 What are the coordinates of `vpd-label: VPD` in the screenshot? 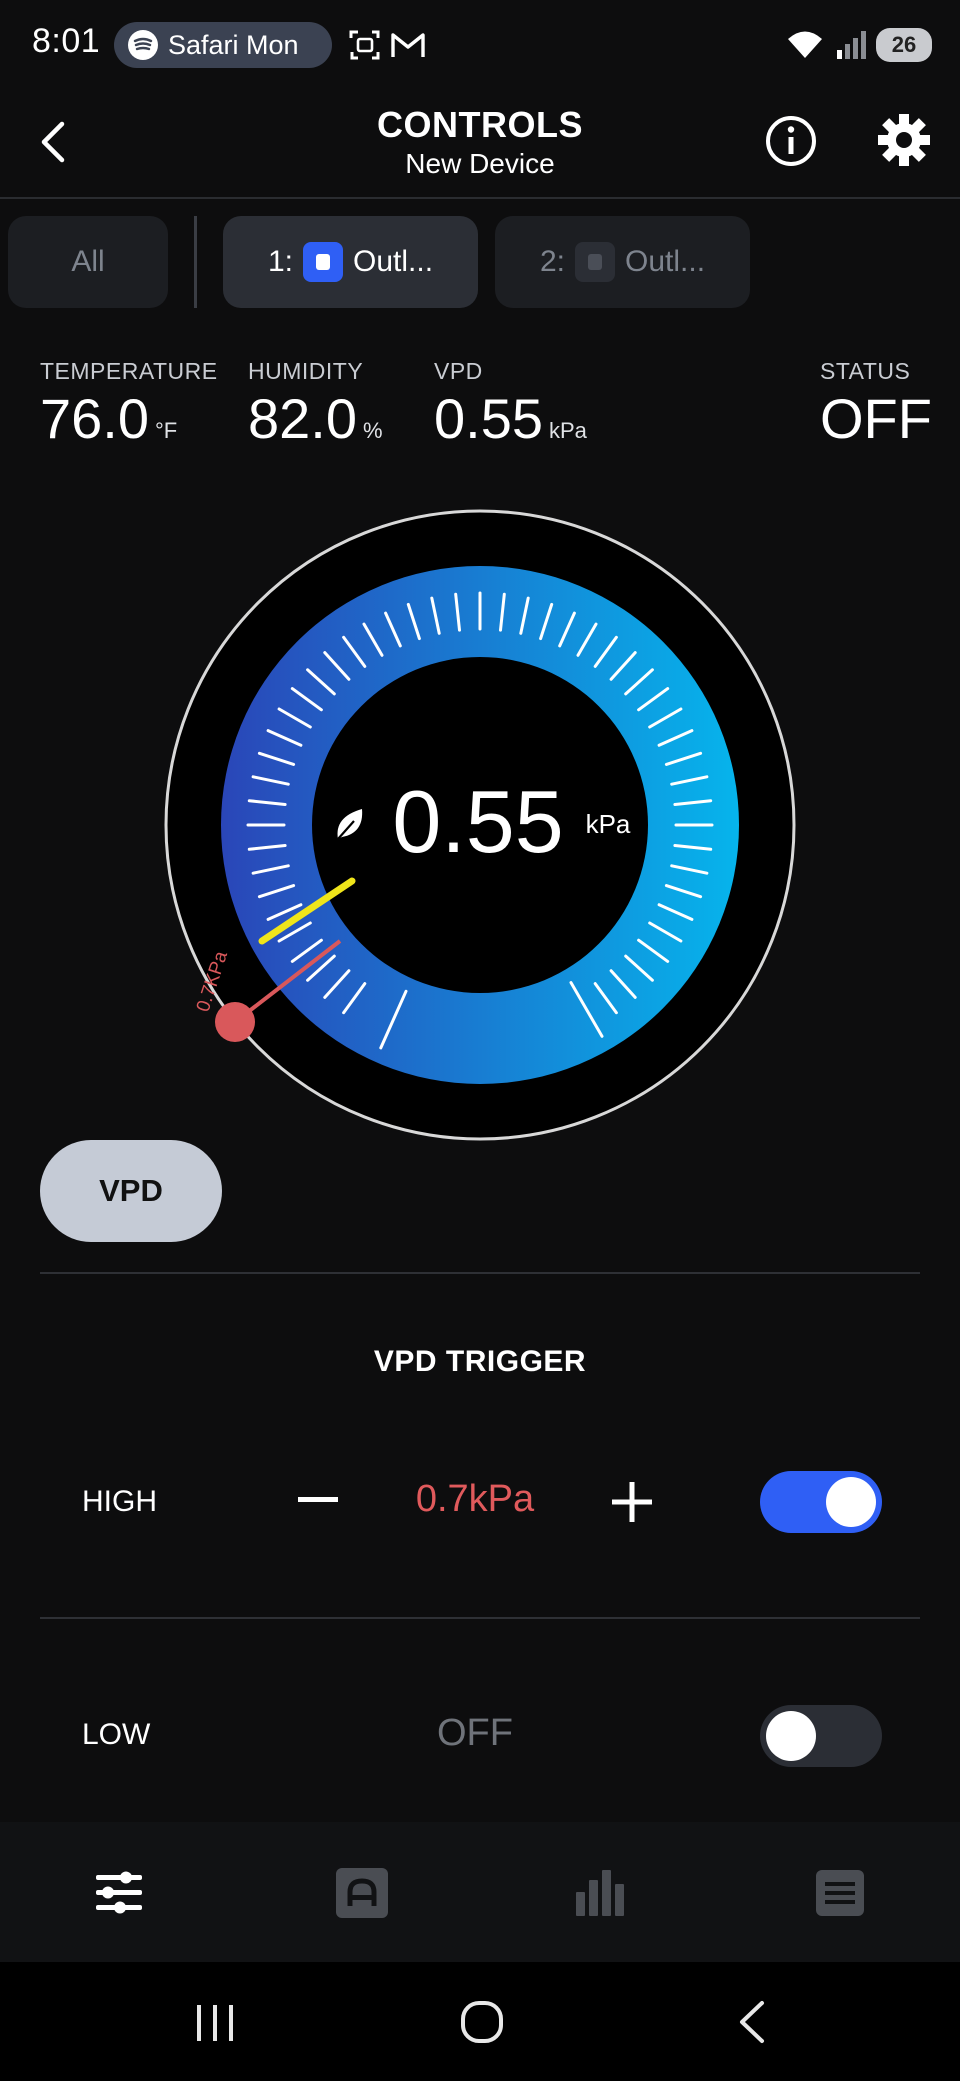 It's located at (458, 371).